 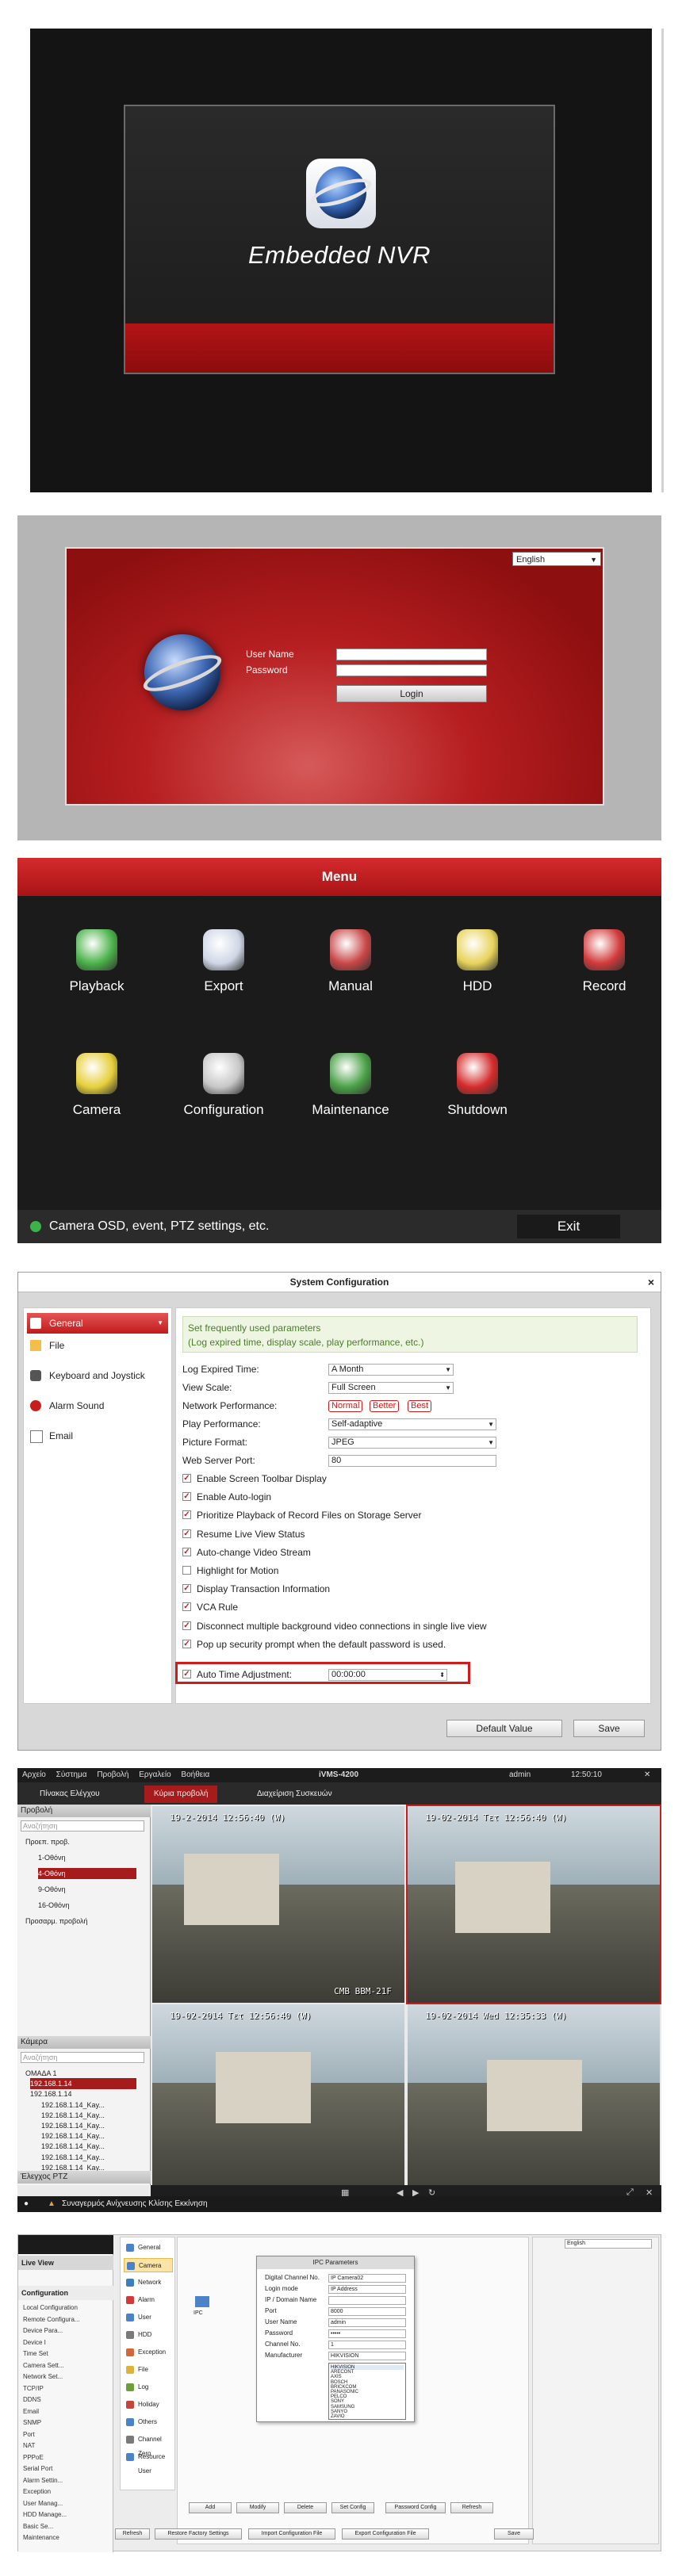 What do you see at coordinates (336, 2377) in the screenshot?
I see `manufacturer-option: AXIS` at bounding box center [336, 2377].